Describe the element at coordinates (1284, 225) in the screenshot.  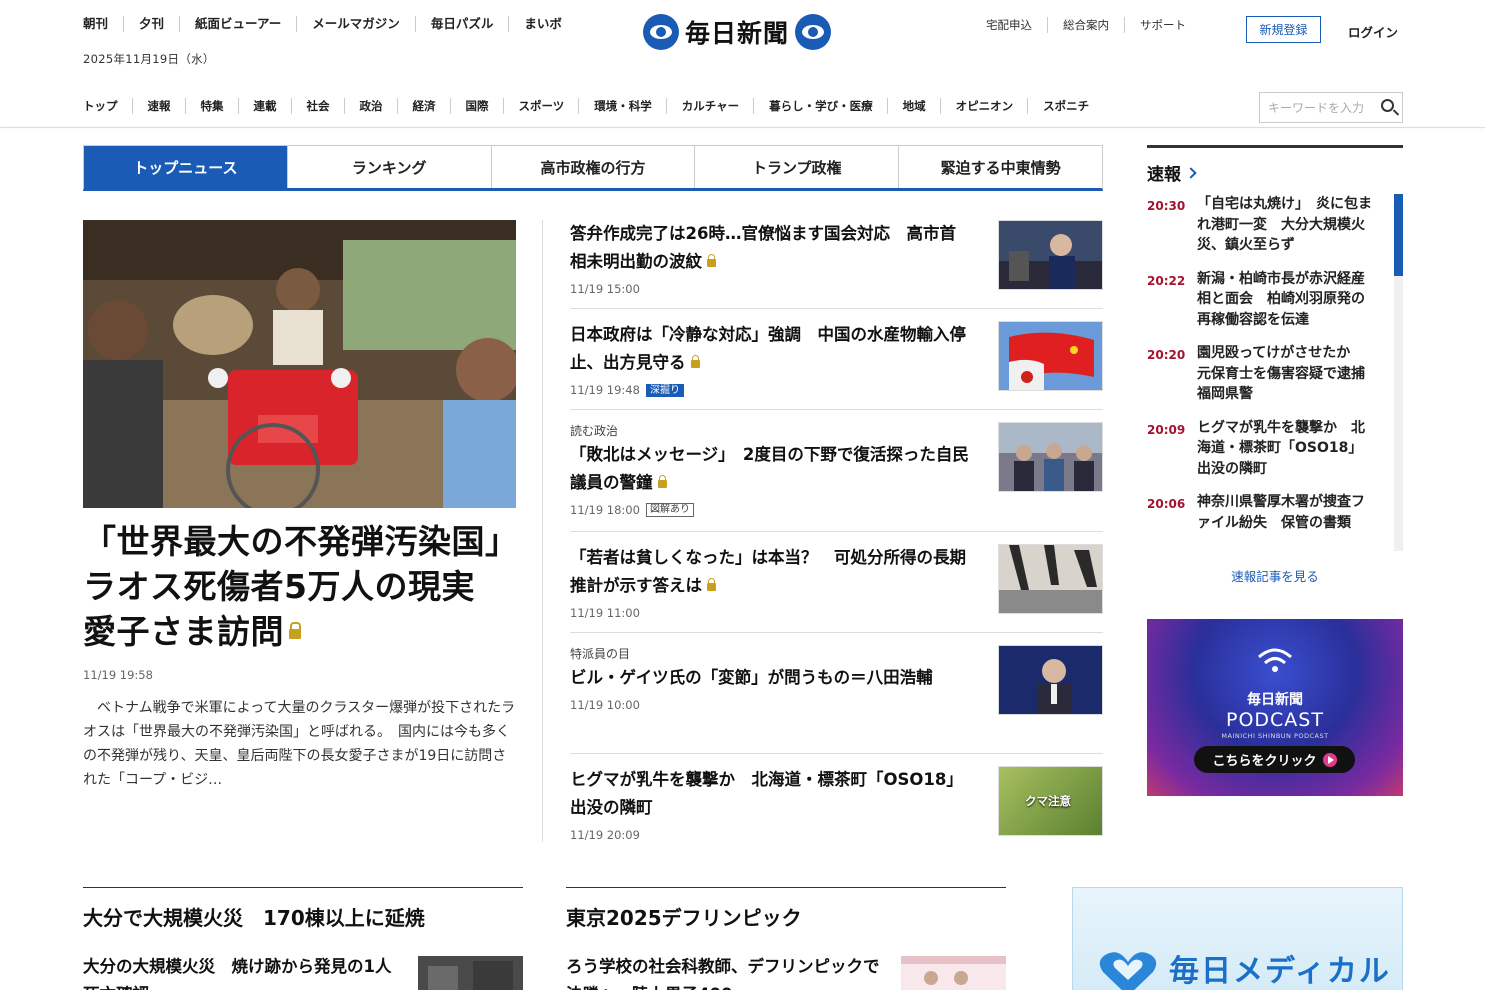
I see `breaking-text: 「自宅は丸焼け」 炎に包まれ港町一変 大分大規模火災、鎮火至らず` at that location.